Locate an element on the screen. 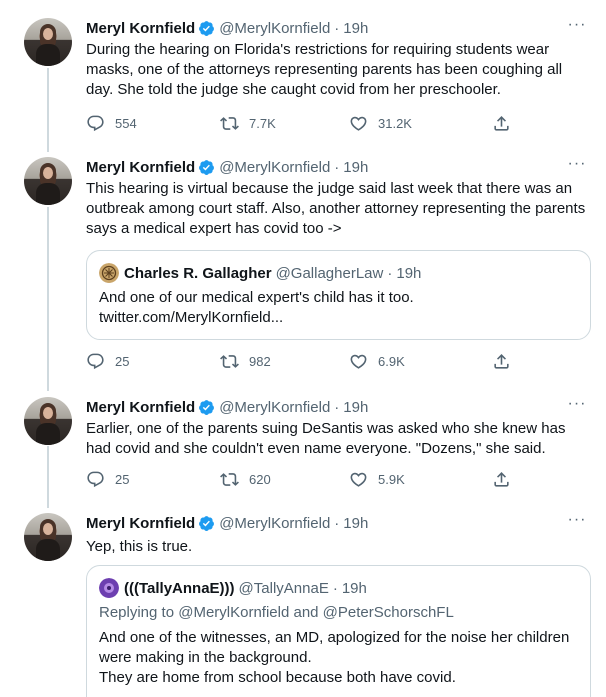 The width and height of the screenshot is (606, 697). quote-header: Charles R. Gallagher @GallagherLaw · 19h is located at coordinates (260, 273).